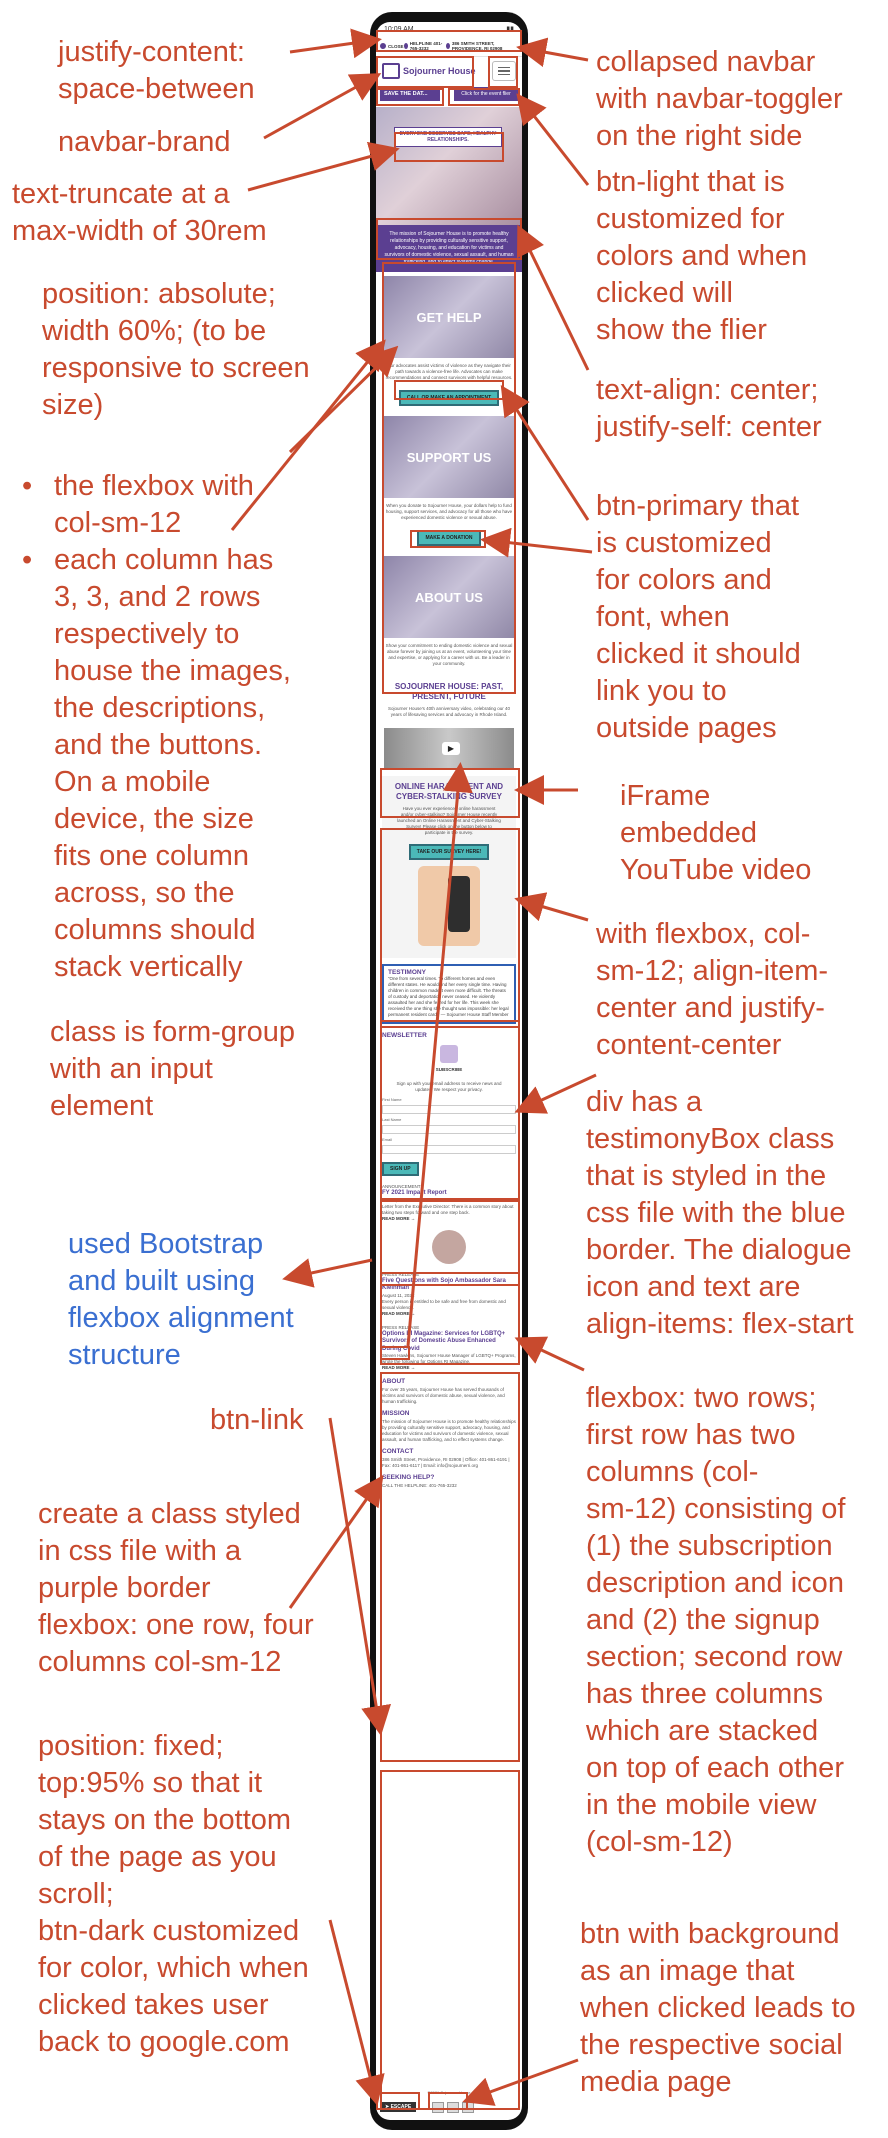  Describe the element at coordinates (164, 2042) in the screenshot. I see `annotation-line: back to google.com` at that location.